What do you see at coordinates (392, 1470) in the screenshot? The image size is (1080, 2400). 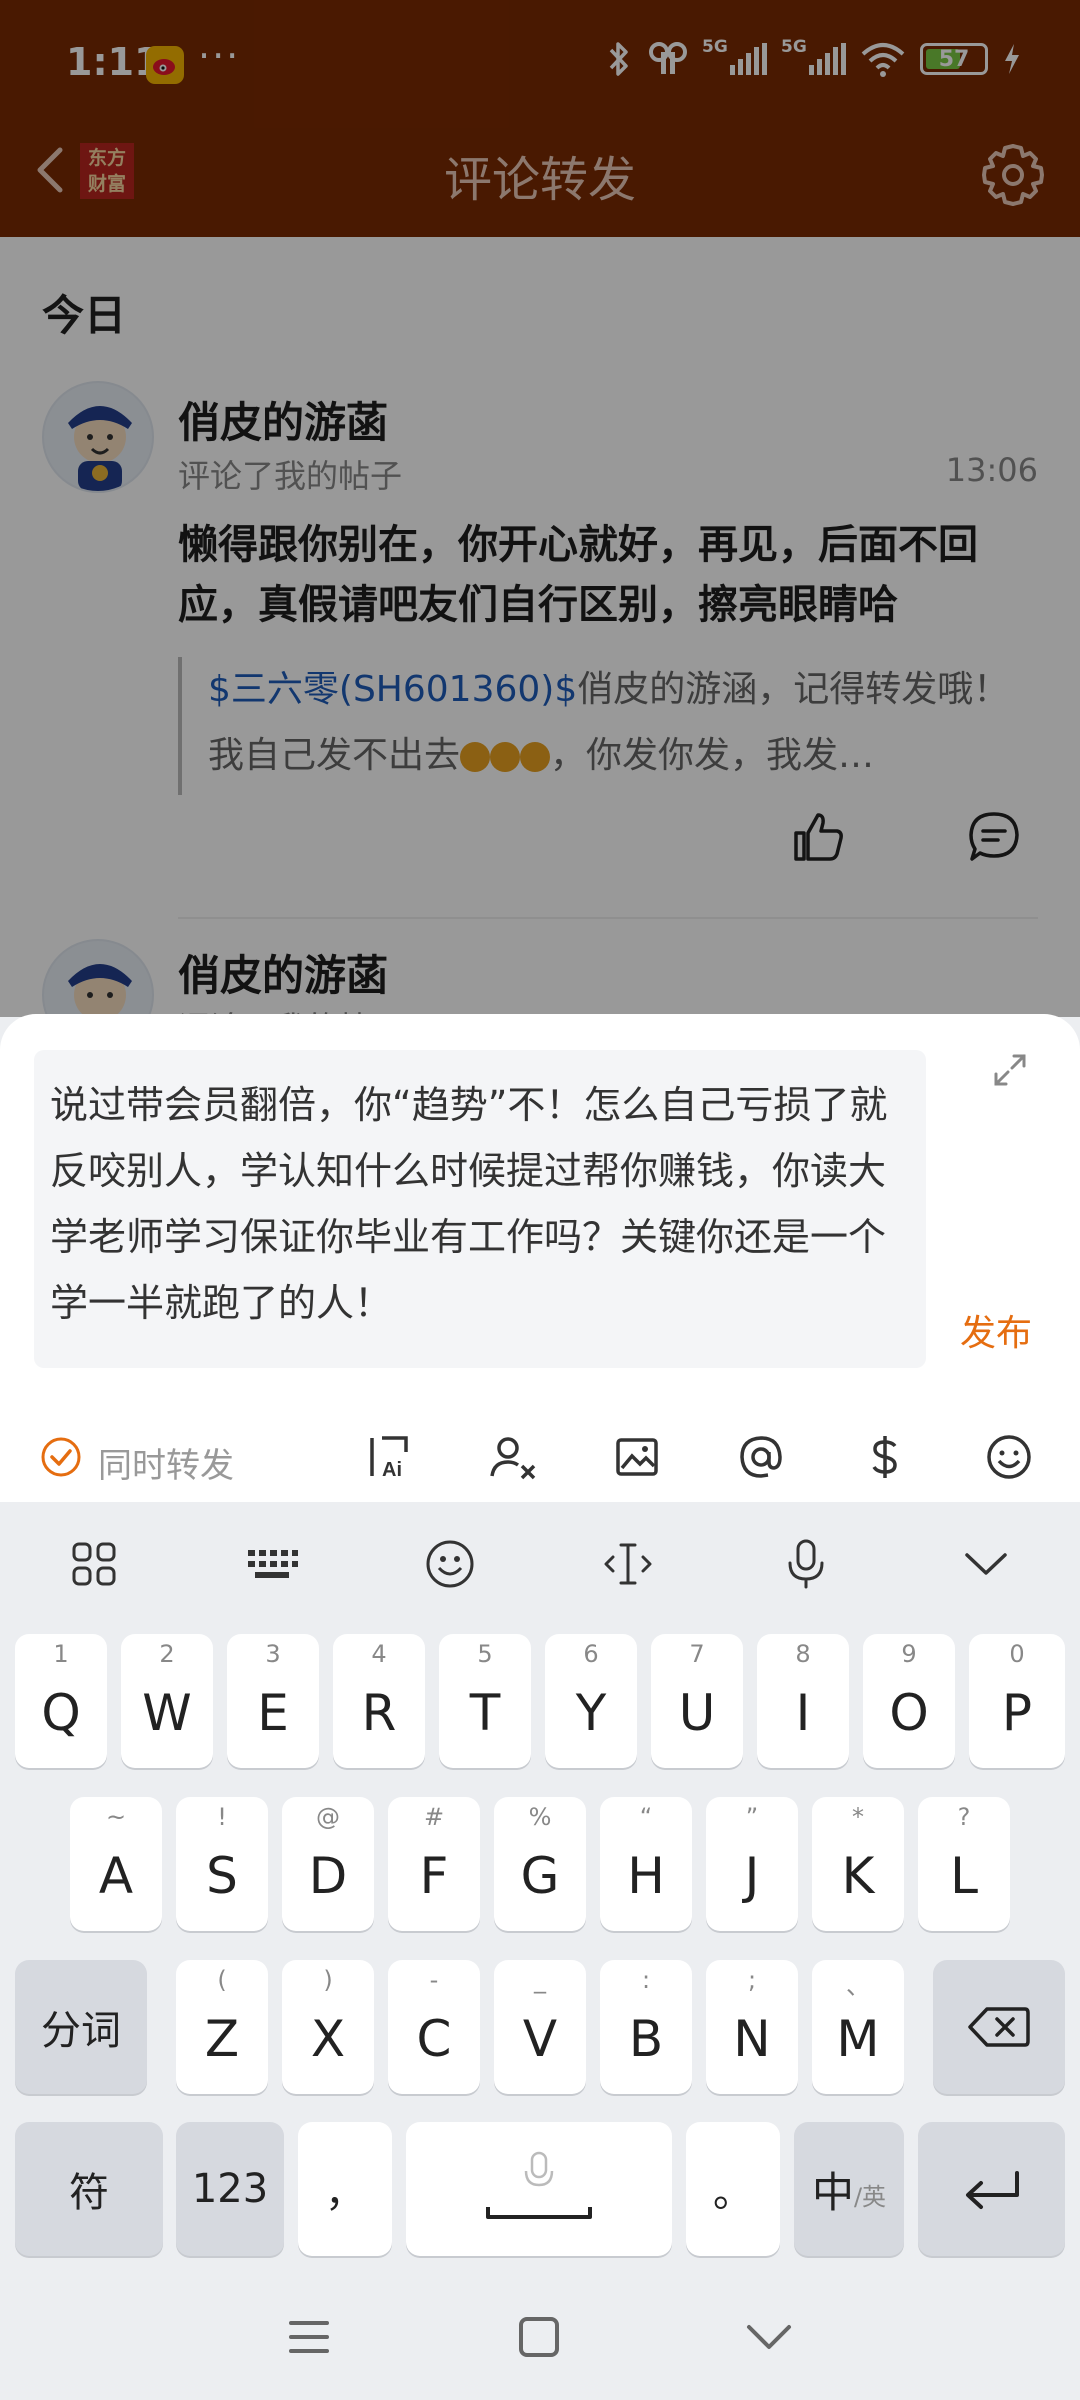 I see `svg-text: Ai` at bounding box center [392, 1470].